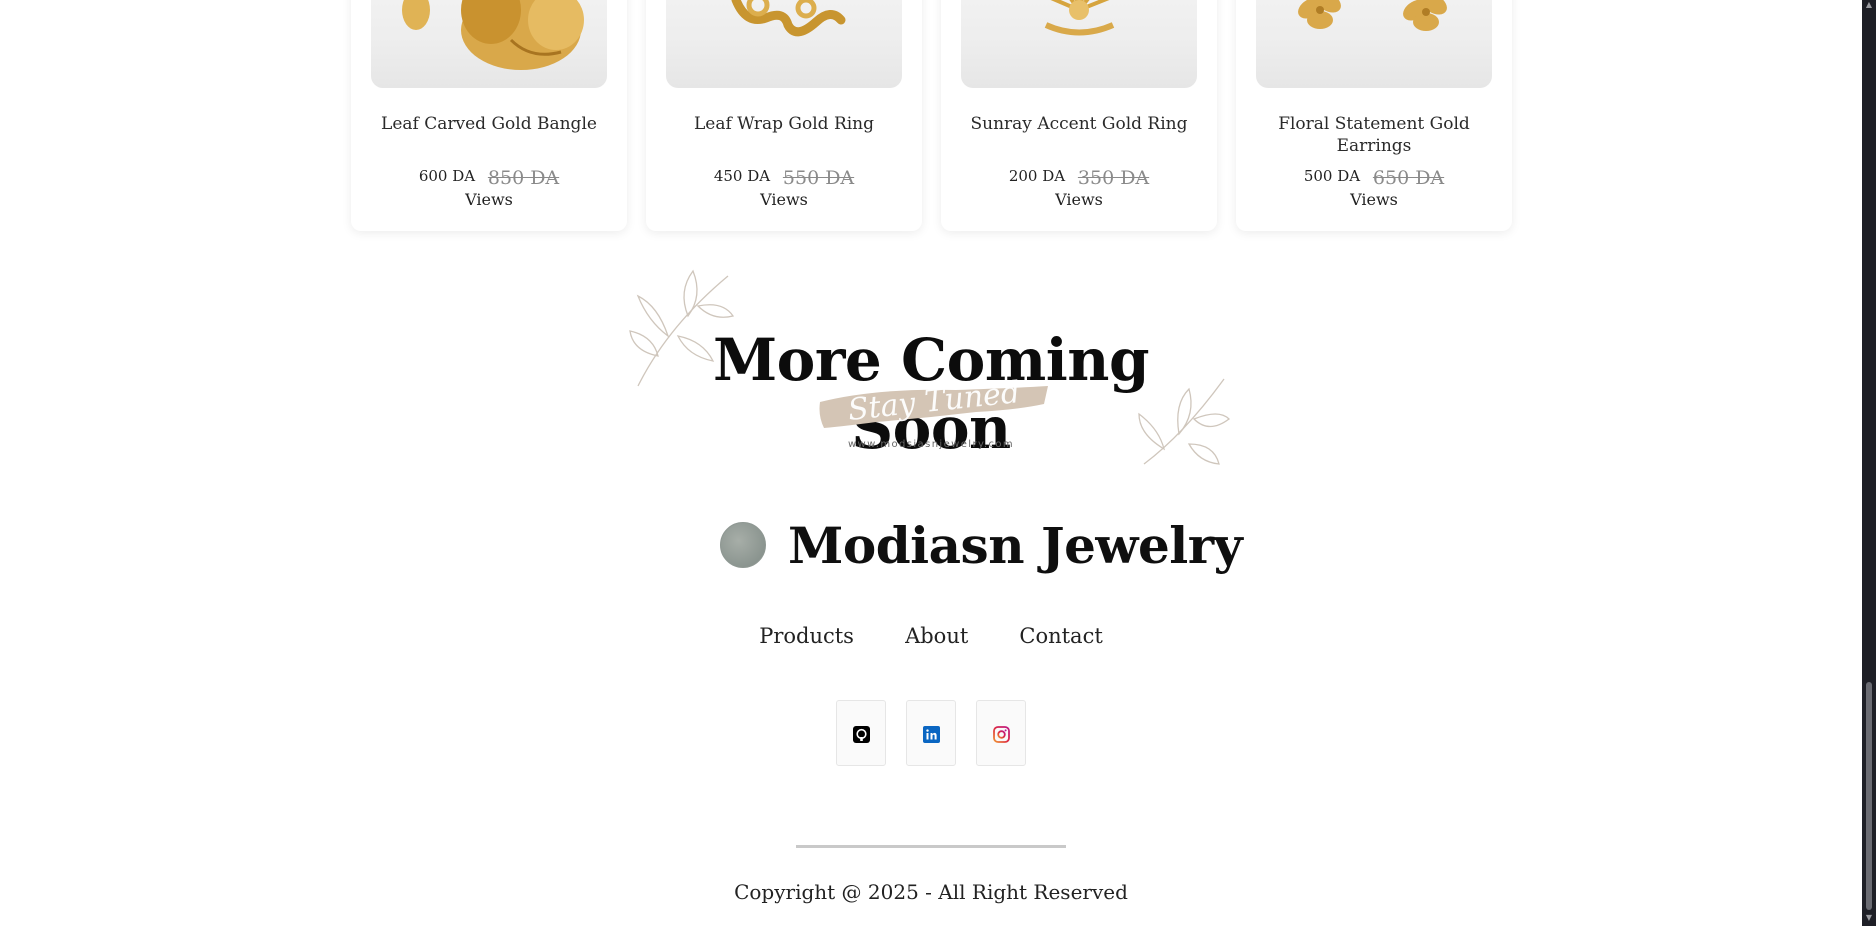  I want to click on product-price: 600 DA, so click(447, 176).